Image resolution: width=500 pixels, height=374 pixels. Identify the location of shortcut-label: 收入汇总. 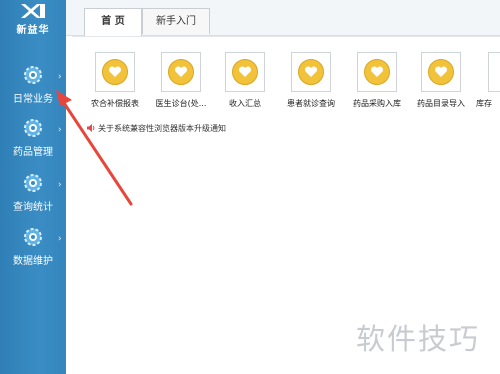
(245, 103).